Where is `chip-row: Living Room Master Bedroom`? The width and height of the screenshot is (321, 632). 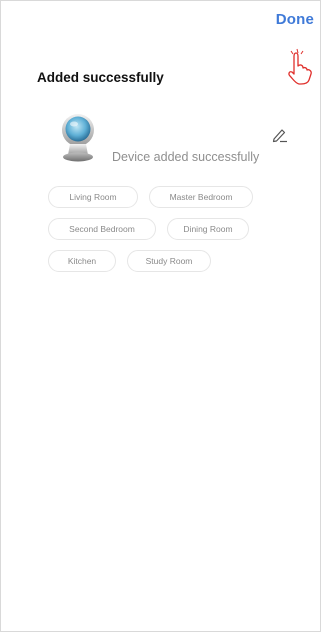 chip-row: Living Room Master Bedroom is located at coordinates (181, 197).